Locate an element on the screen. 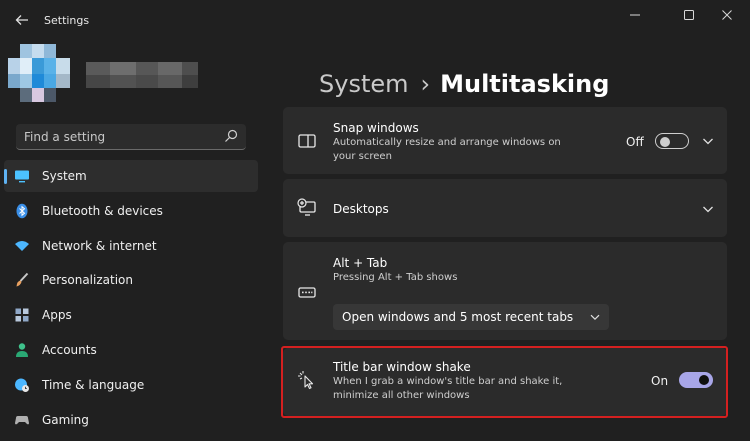  snap-windows-title: Snap windows is located at coordinates (376, 128).